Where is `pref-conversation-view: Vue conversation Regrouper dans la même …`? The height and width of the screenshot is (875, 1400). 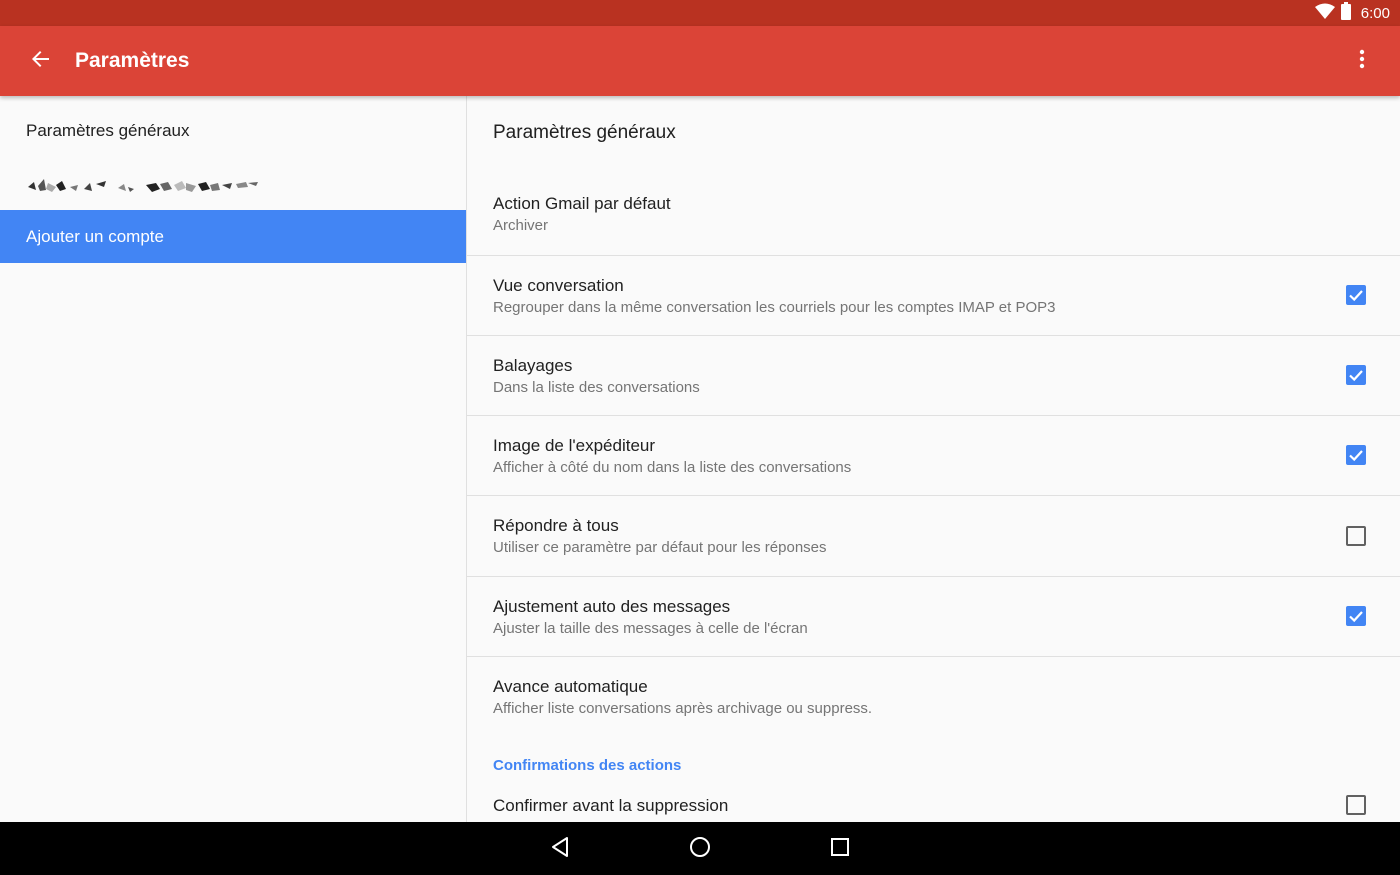
pref-conversation-view: Vue conversation Regrouper dans la même … is located at coordinates (933, 295).